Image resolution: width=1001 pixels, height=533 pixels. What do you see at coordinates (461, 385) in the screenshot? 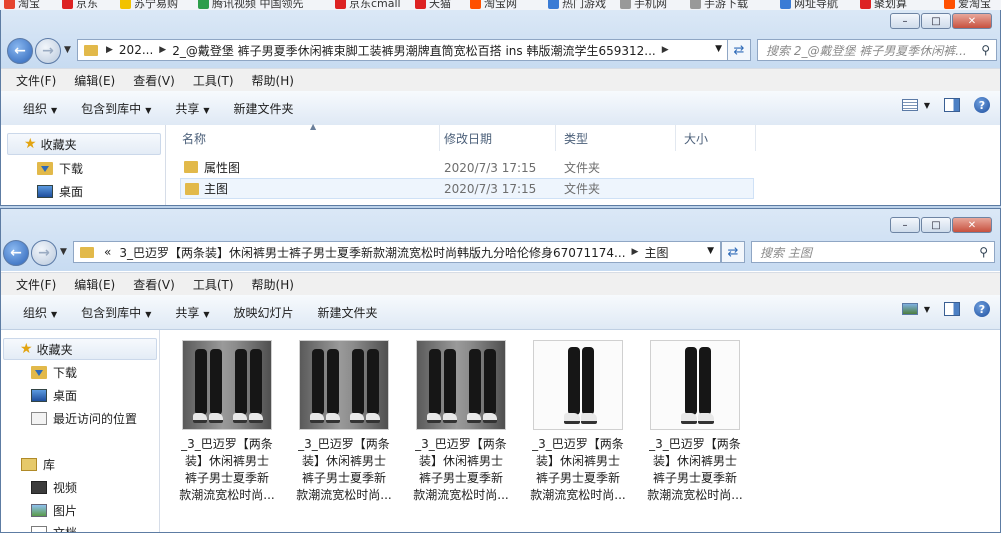
I see `thumbnail-image` at bounding box center [461, 385].